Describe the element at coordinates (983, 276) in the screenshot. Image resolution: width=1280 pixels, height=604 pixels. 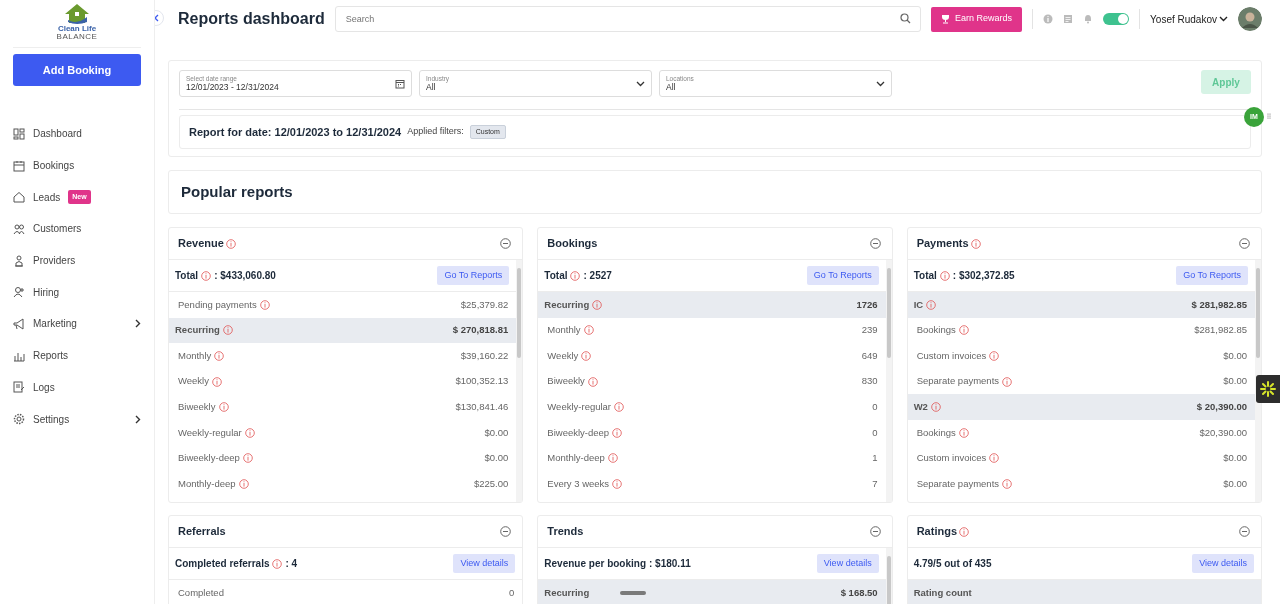
I see `total-value: : $302,372.85` at that location.